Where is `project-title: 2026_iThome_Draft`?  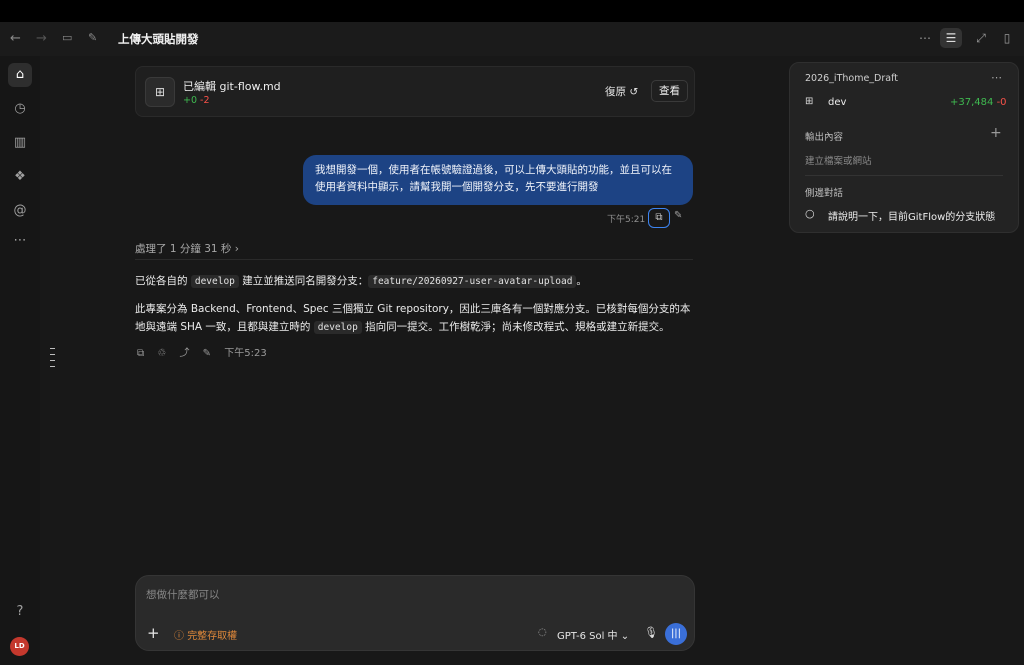
project-title: 2026_iThome_Draft is located at coordinates (851, 78).